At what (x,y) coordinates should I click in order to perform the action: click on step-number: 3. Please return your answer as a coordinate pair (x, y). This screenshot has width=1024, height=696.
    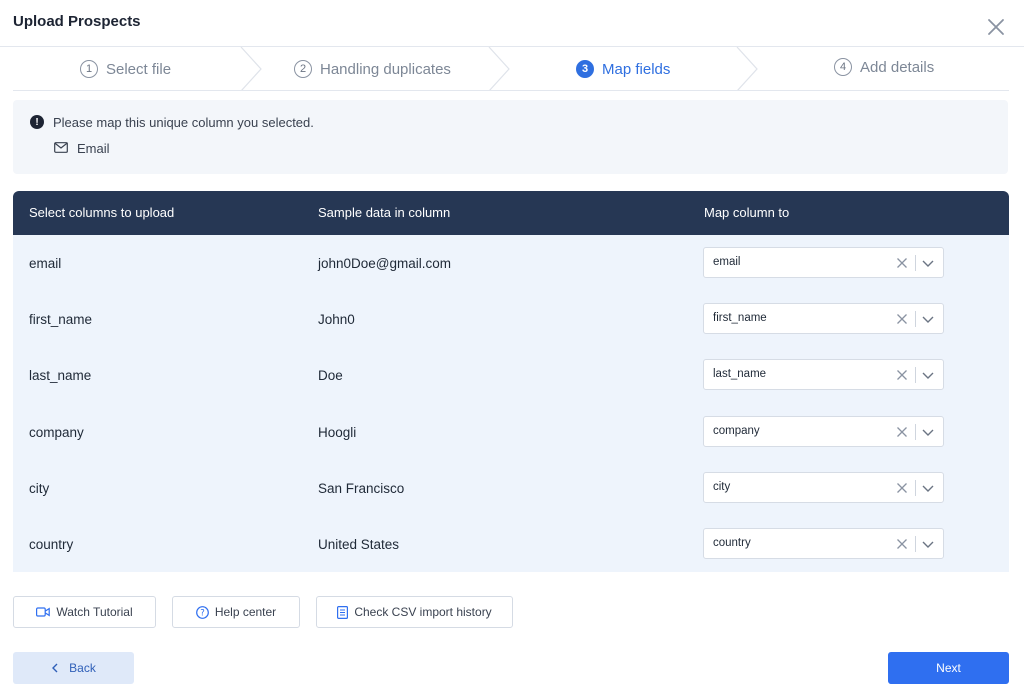
    Looking at the image, I should click on (585, 69).